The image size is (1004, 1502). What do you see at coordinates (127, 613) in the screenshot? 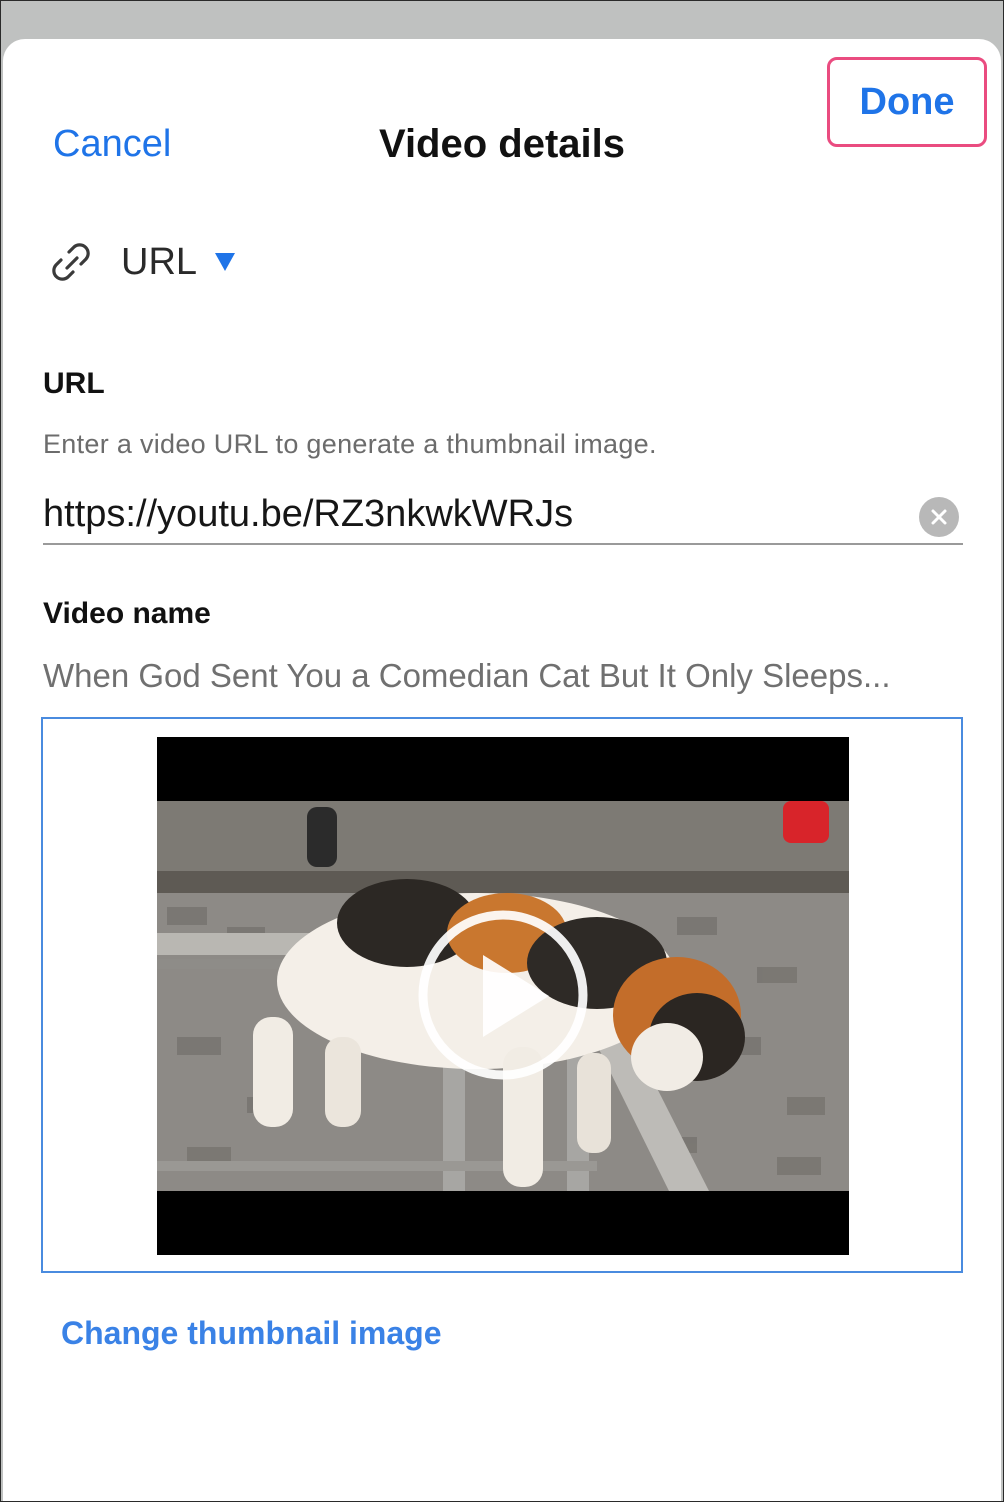
I see `video-name-heading: Video name` at bounding box center [127, 613].